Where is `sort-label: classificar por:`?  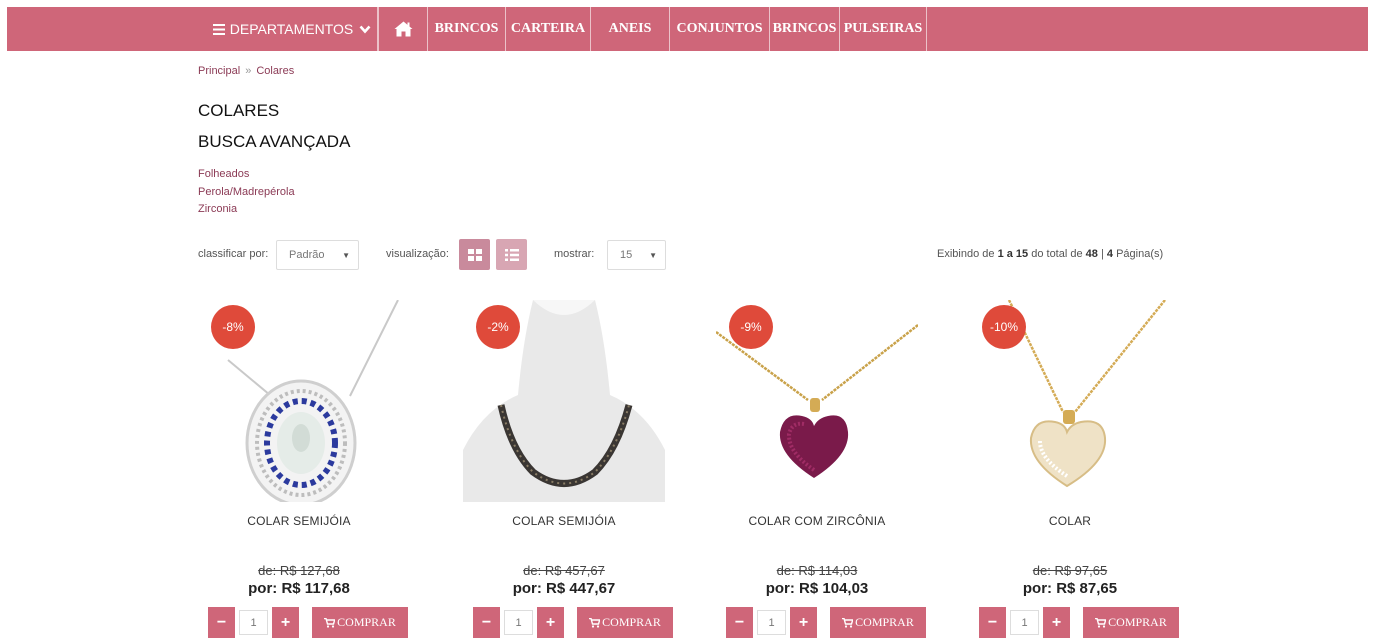 sort-label: classificar por: is located at coordinates (233, 254).